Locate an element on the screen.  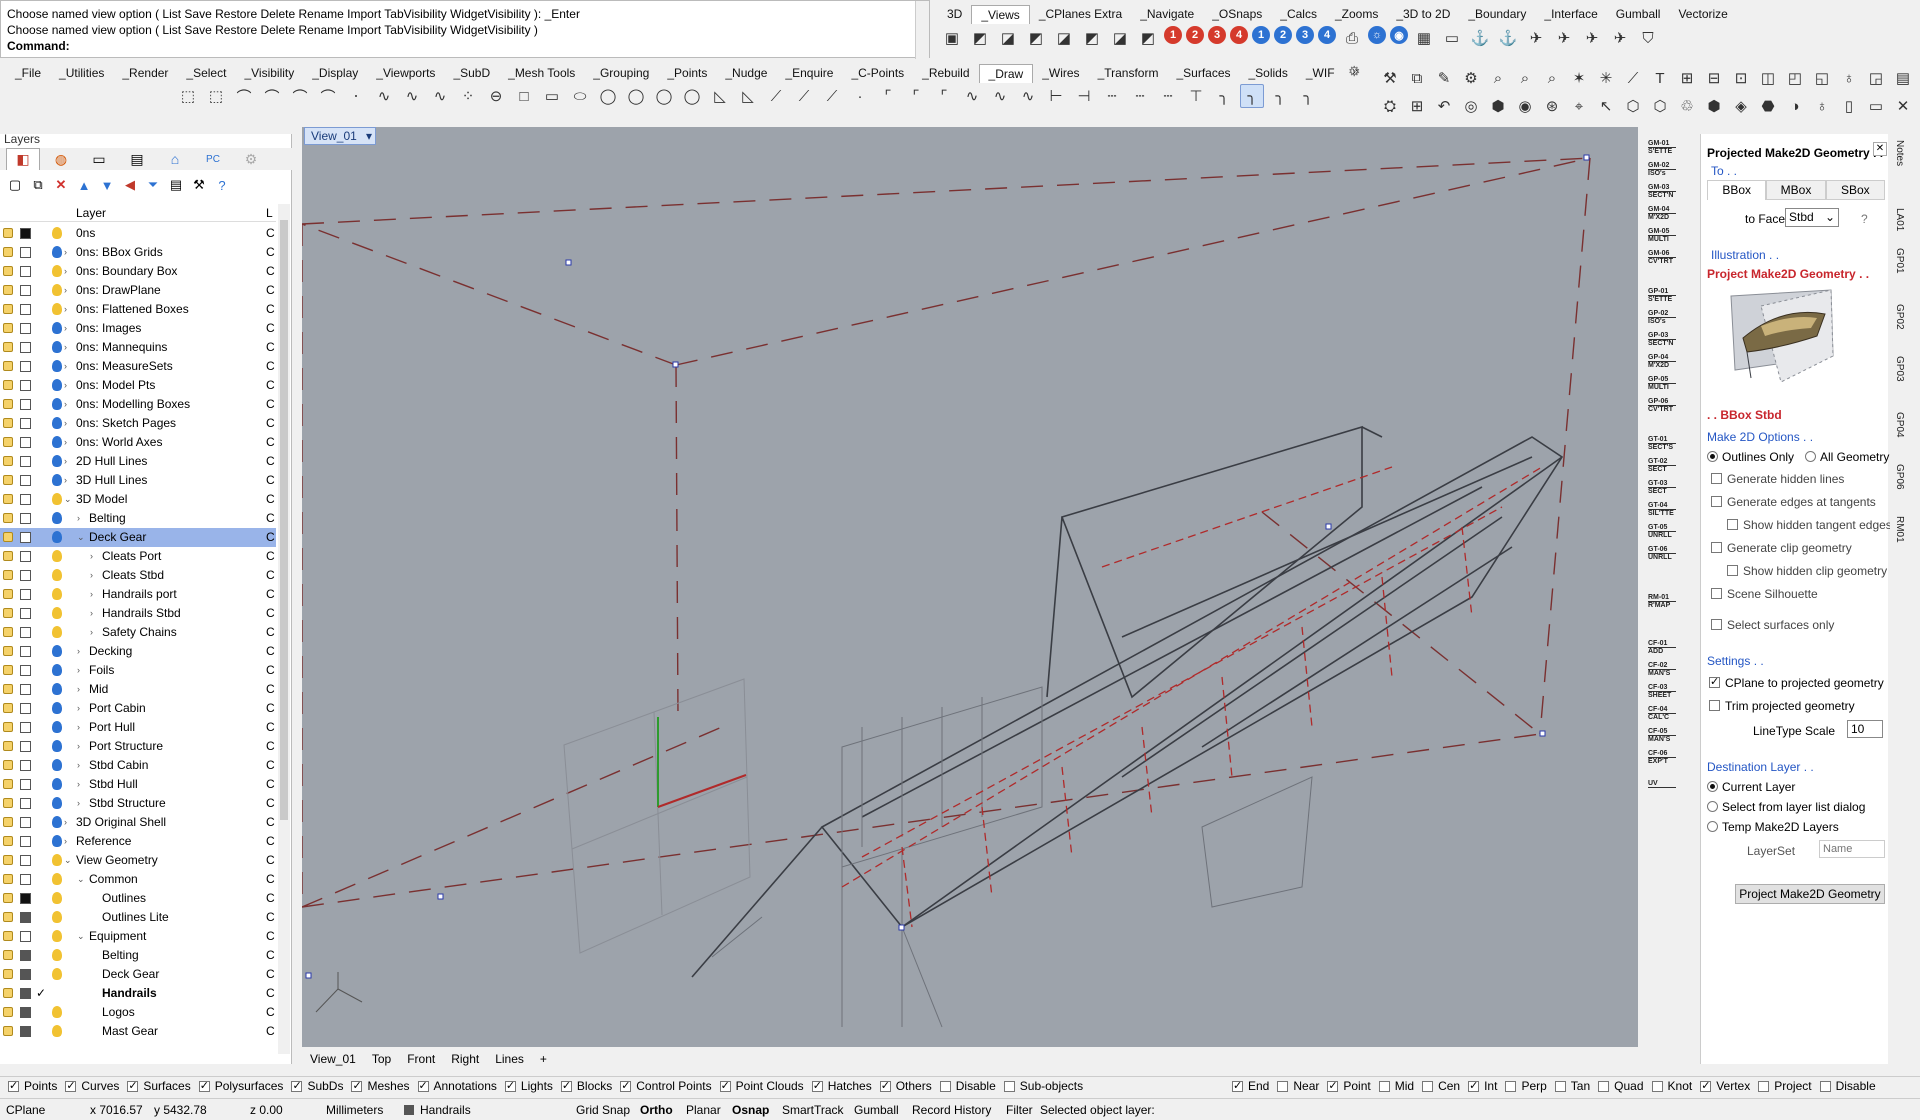
layer-row: › 0ns: Sketch Pages C is located at coordinates (138, 423).